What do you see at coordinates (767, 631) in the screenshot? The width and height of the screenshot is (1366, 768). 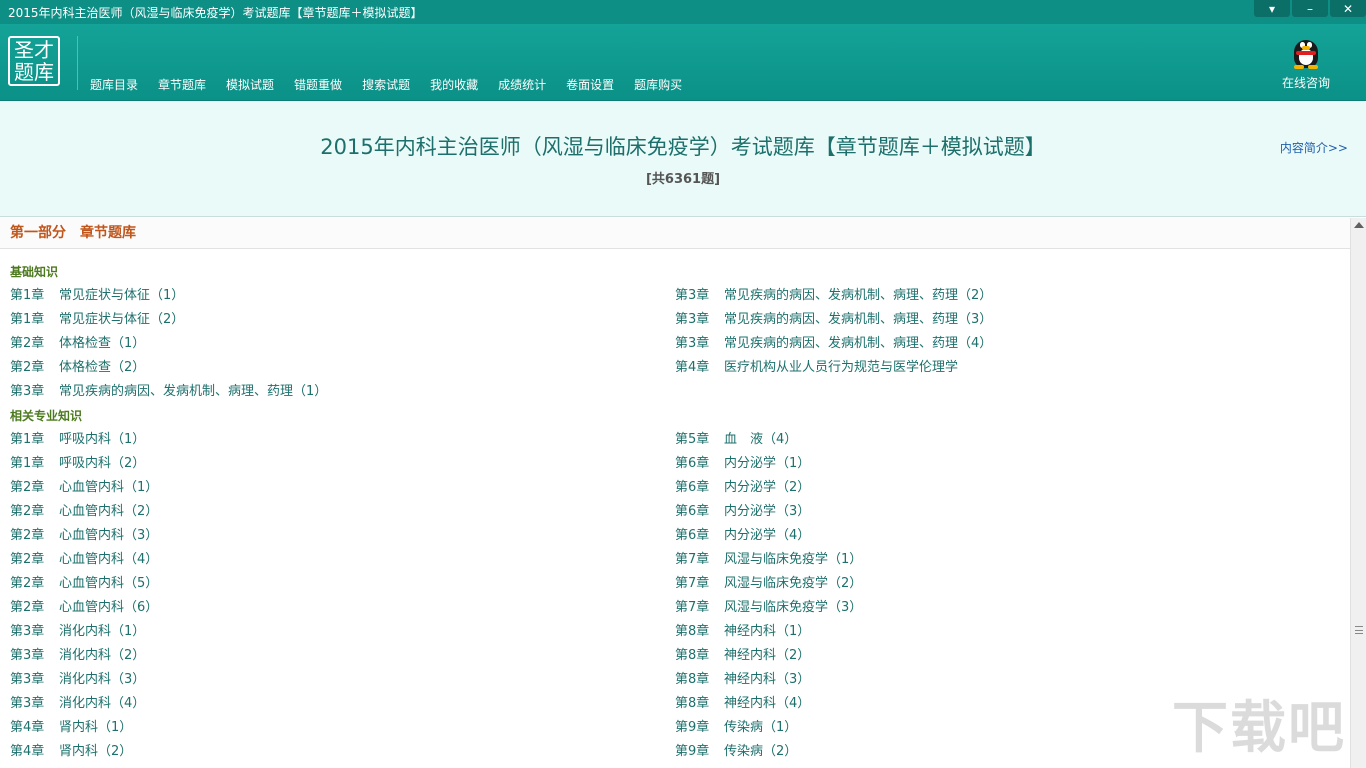 I see `chapter-name: 神经内科（1）` at bounding box center [767, 631].